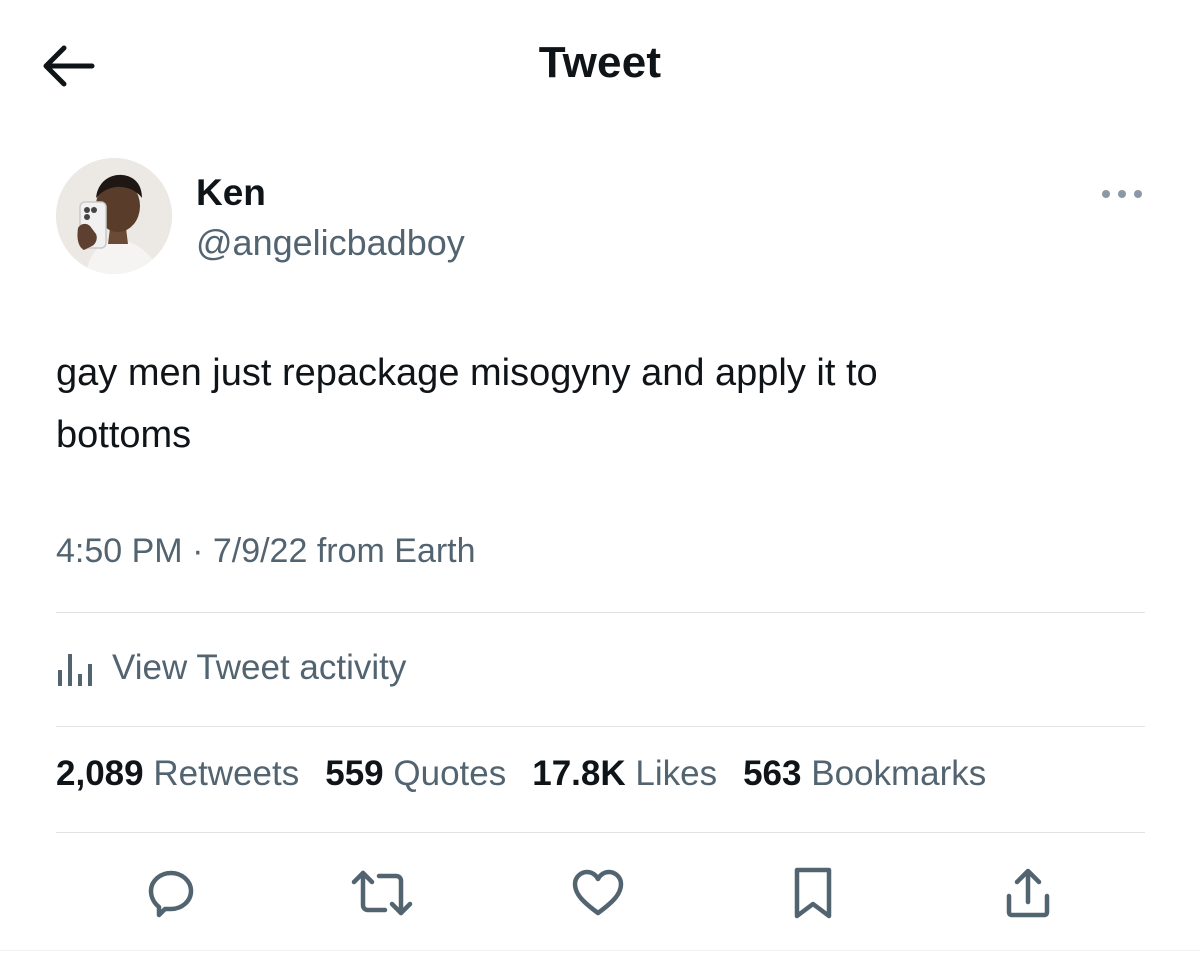 This screenshot has height=957, width=1200. I want to click on more-options-button, so click(1122, 194).